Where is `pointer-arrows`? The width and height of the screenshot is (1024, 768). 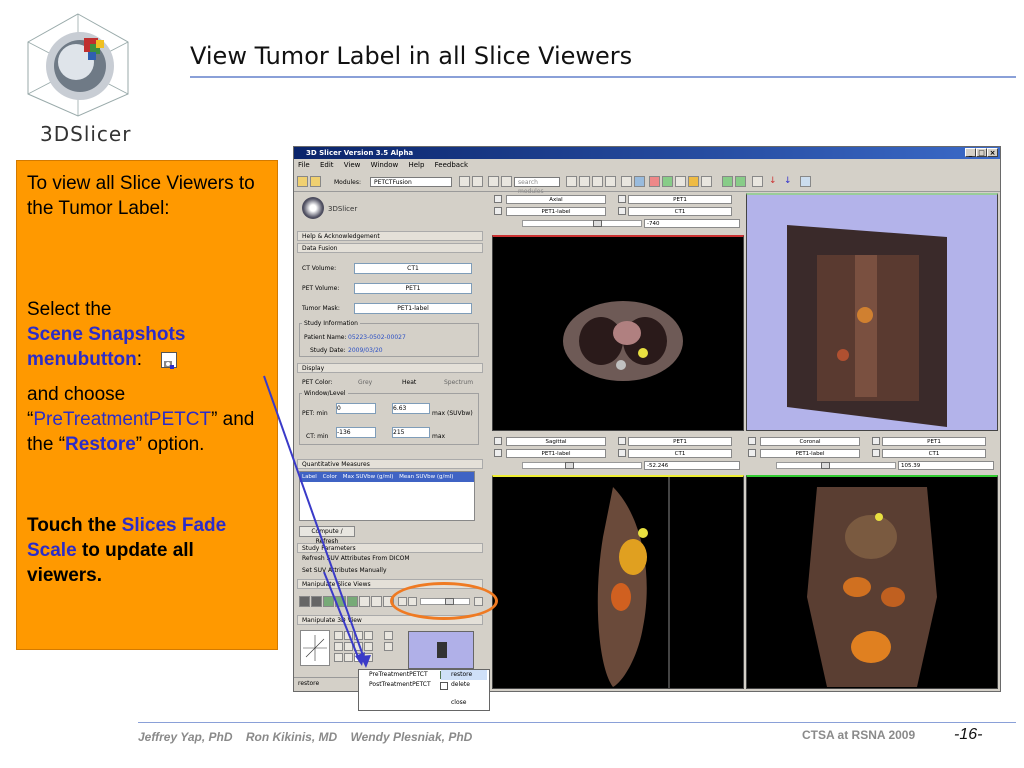 pointer-arrows is located at coordinates (317, 521).